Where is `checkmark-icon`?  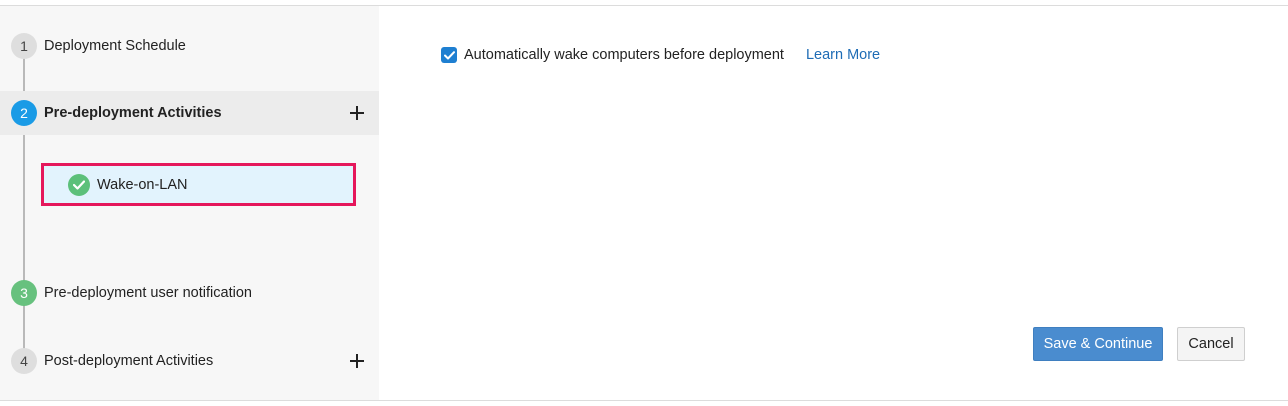
checkmark-icon is located at coordinates (449, 54).